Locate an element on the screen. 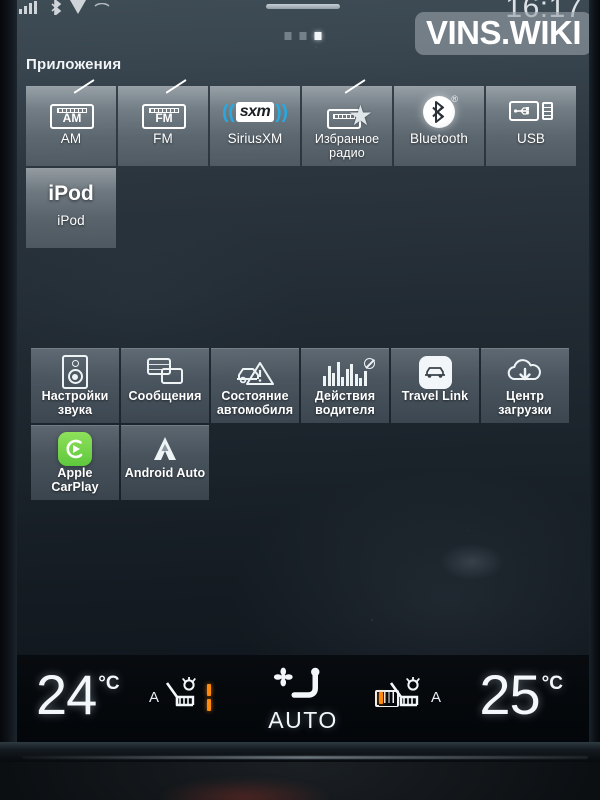  passenger-seat-level-bars is located at coordinates (380, 697).